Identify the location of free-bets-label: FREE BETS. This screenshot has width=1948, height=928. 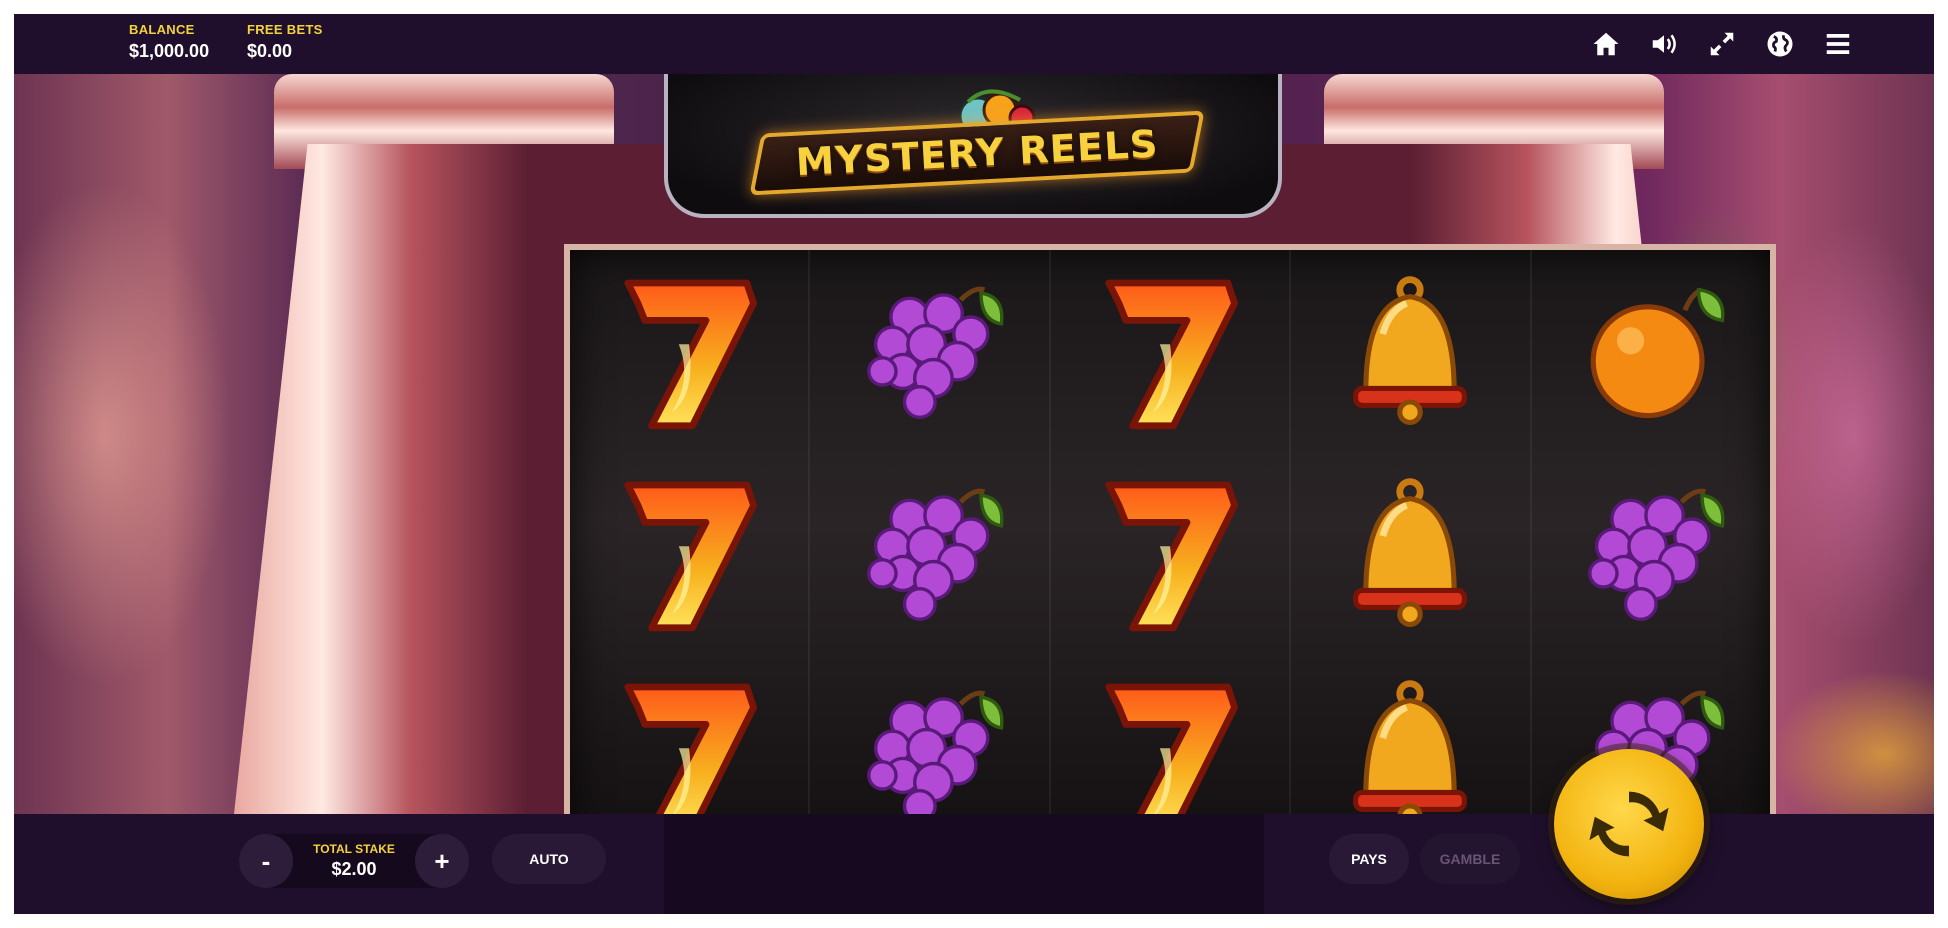
(285, 29).